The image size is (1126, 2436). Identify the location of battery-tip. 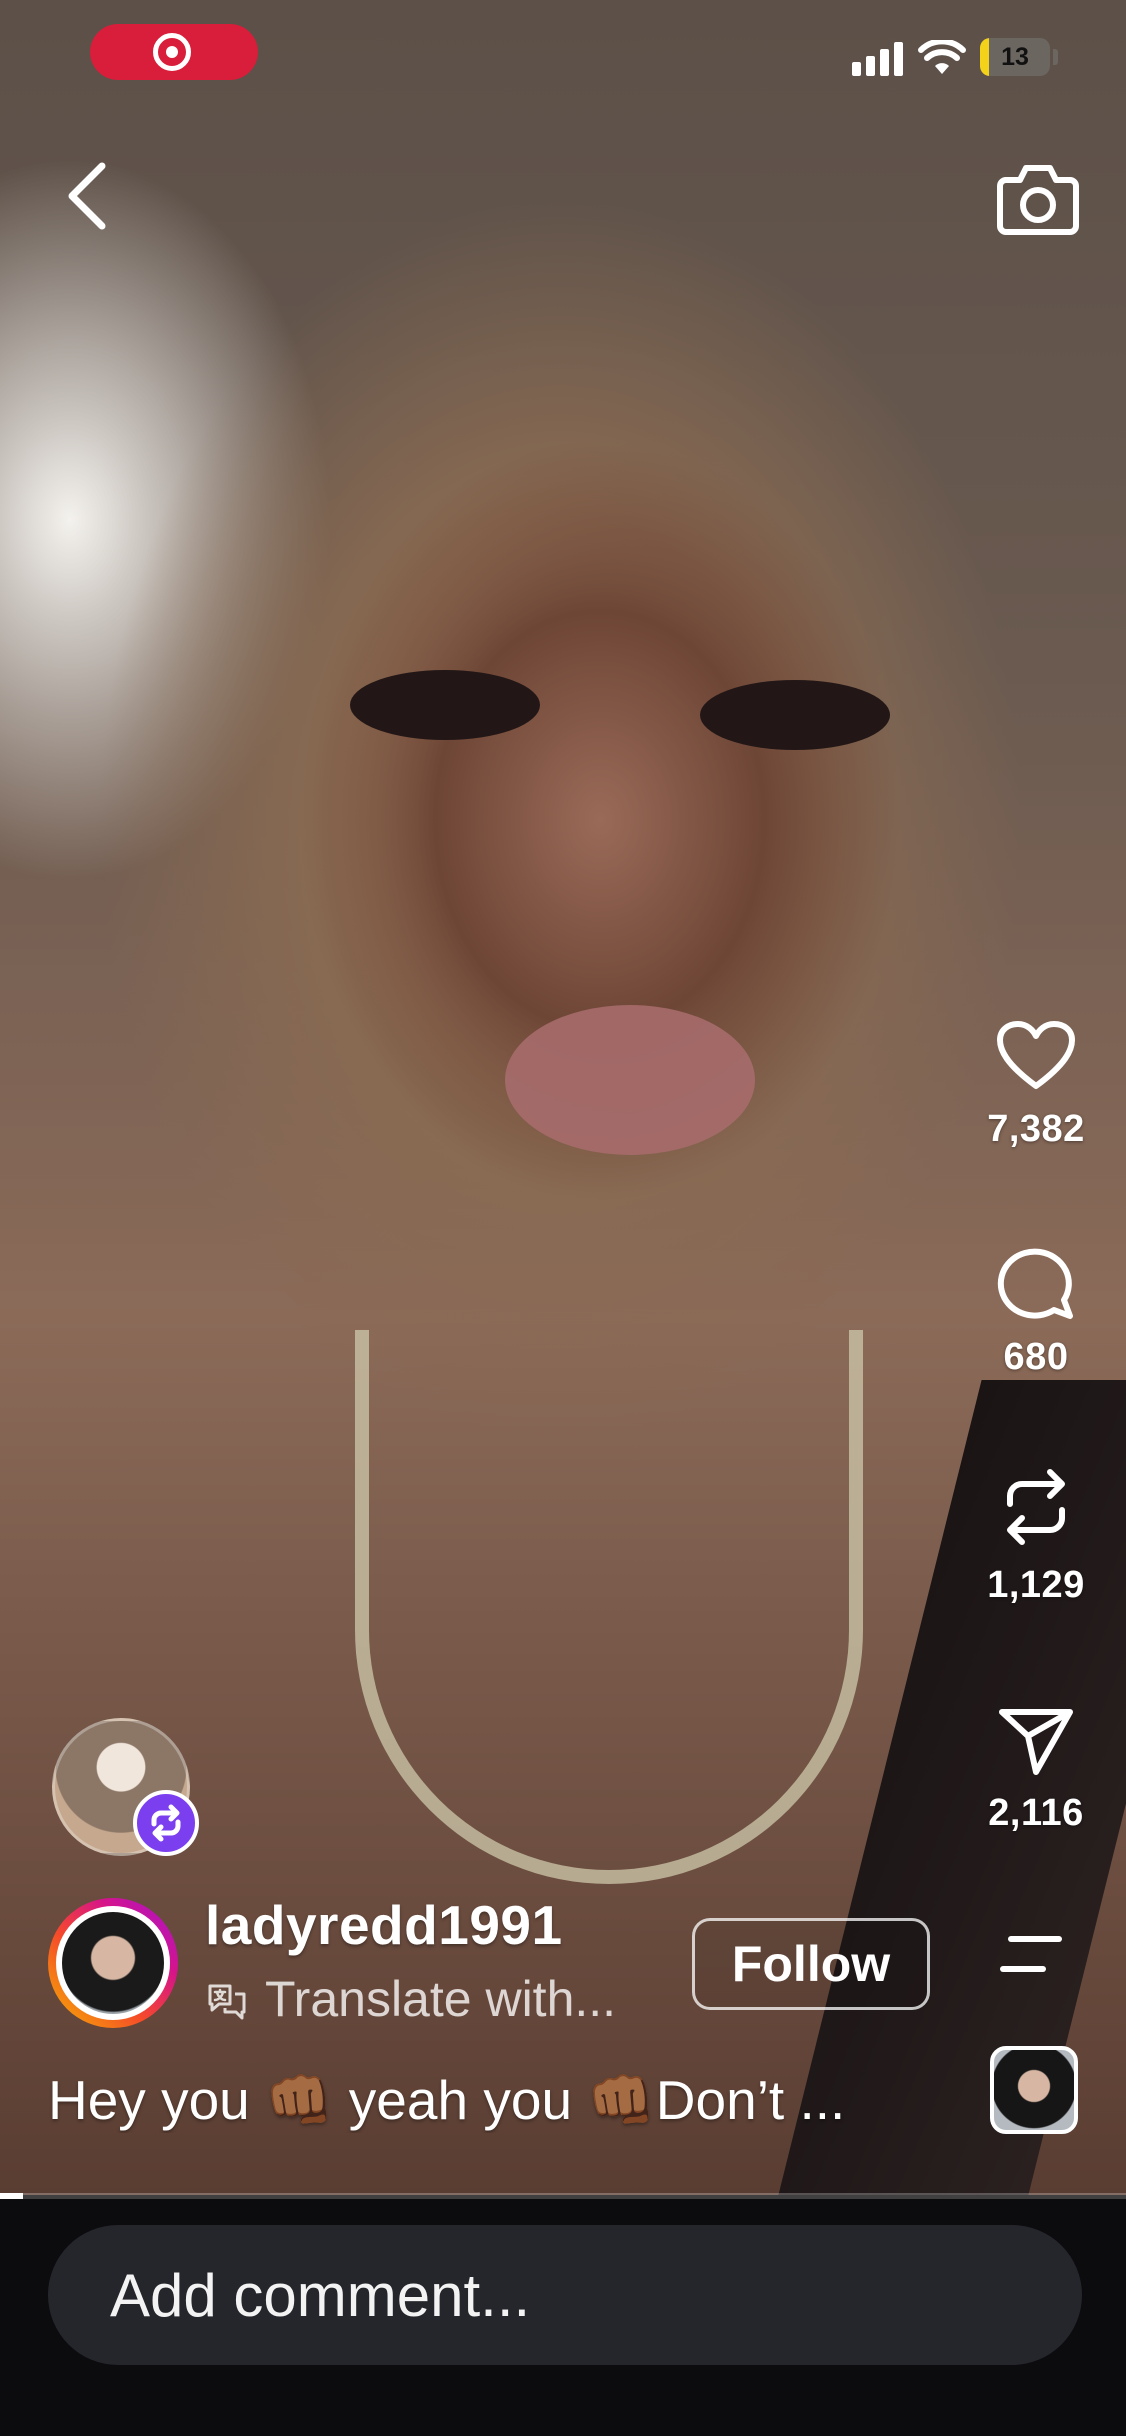
(1055, 57).